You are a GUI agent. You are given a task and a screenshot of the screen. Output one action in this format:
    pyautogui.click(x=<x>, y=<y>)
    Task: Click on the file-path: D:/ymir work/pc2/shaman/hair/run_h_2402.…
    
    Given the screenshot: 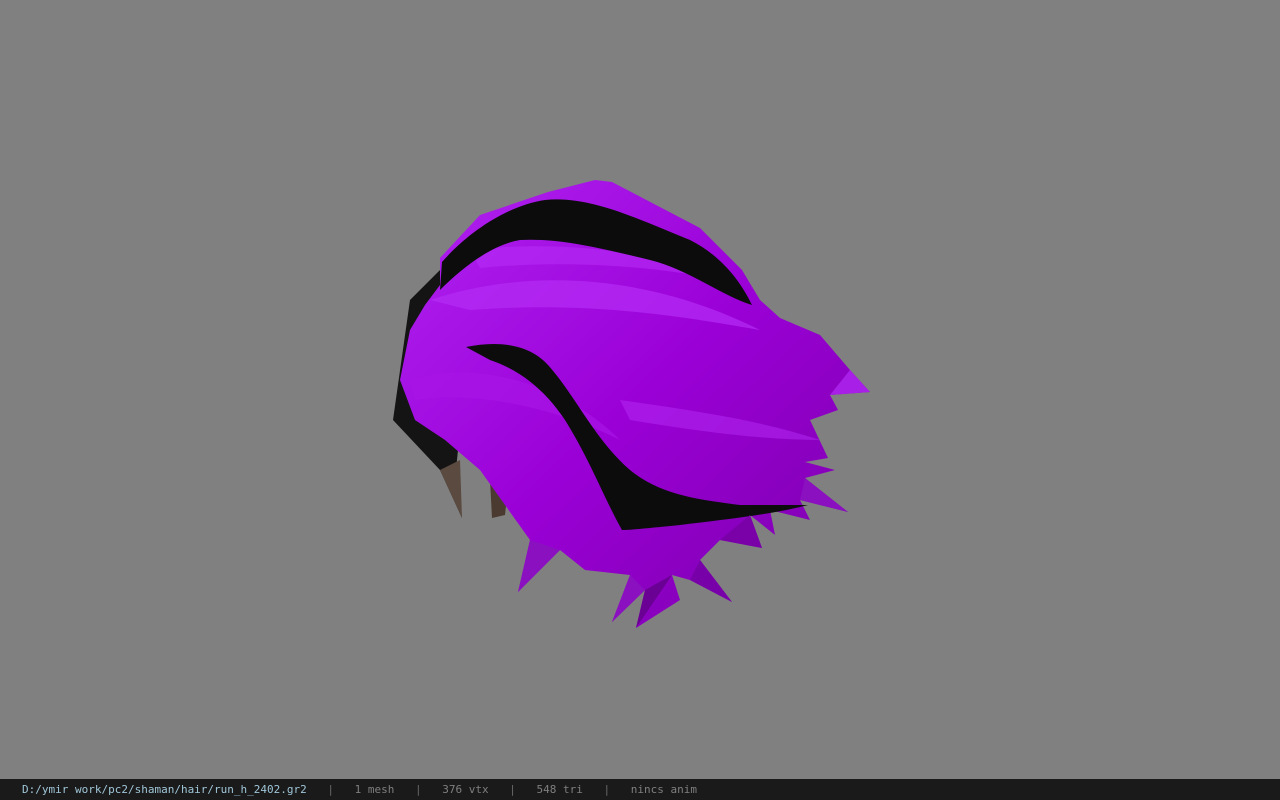 What is the action you would take?
    pyautogui.click(x=164, y=789)
    